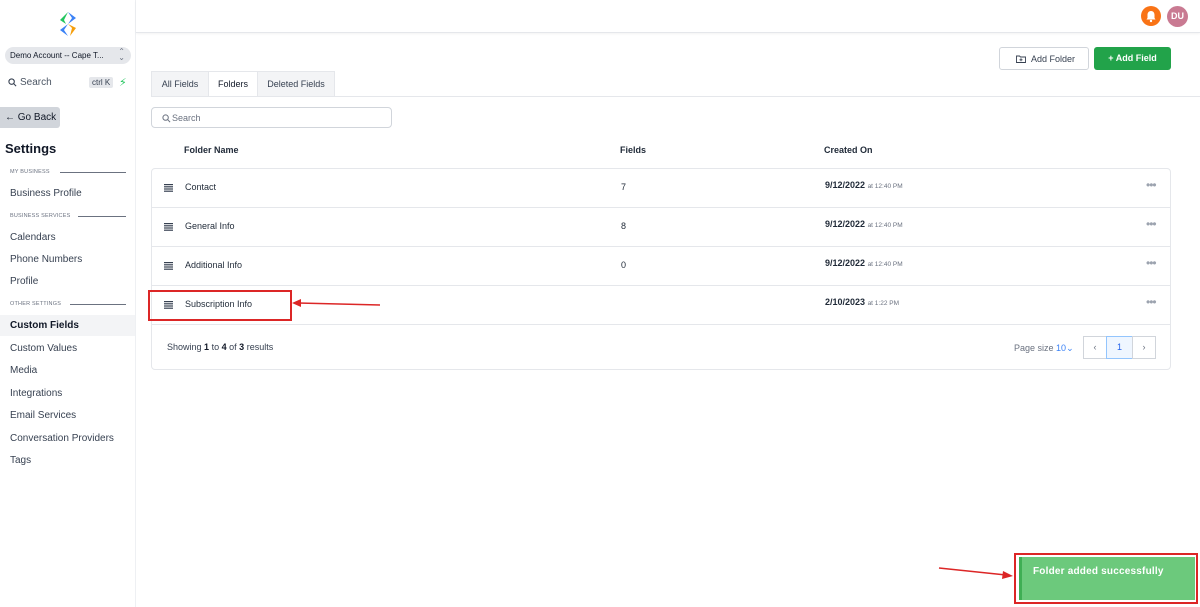  Describe the element at coordinates (848, 150) in the screenshot. I see `column-header-created-on: Created On` at that location.